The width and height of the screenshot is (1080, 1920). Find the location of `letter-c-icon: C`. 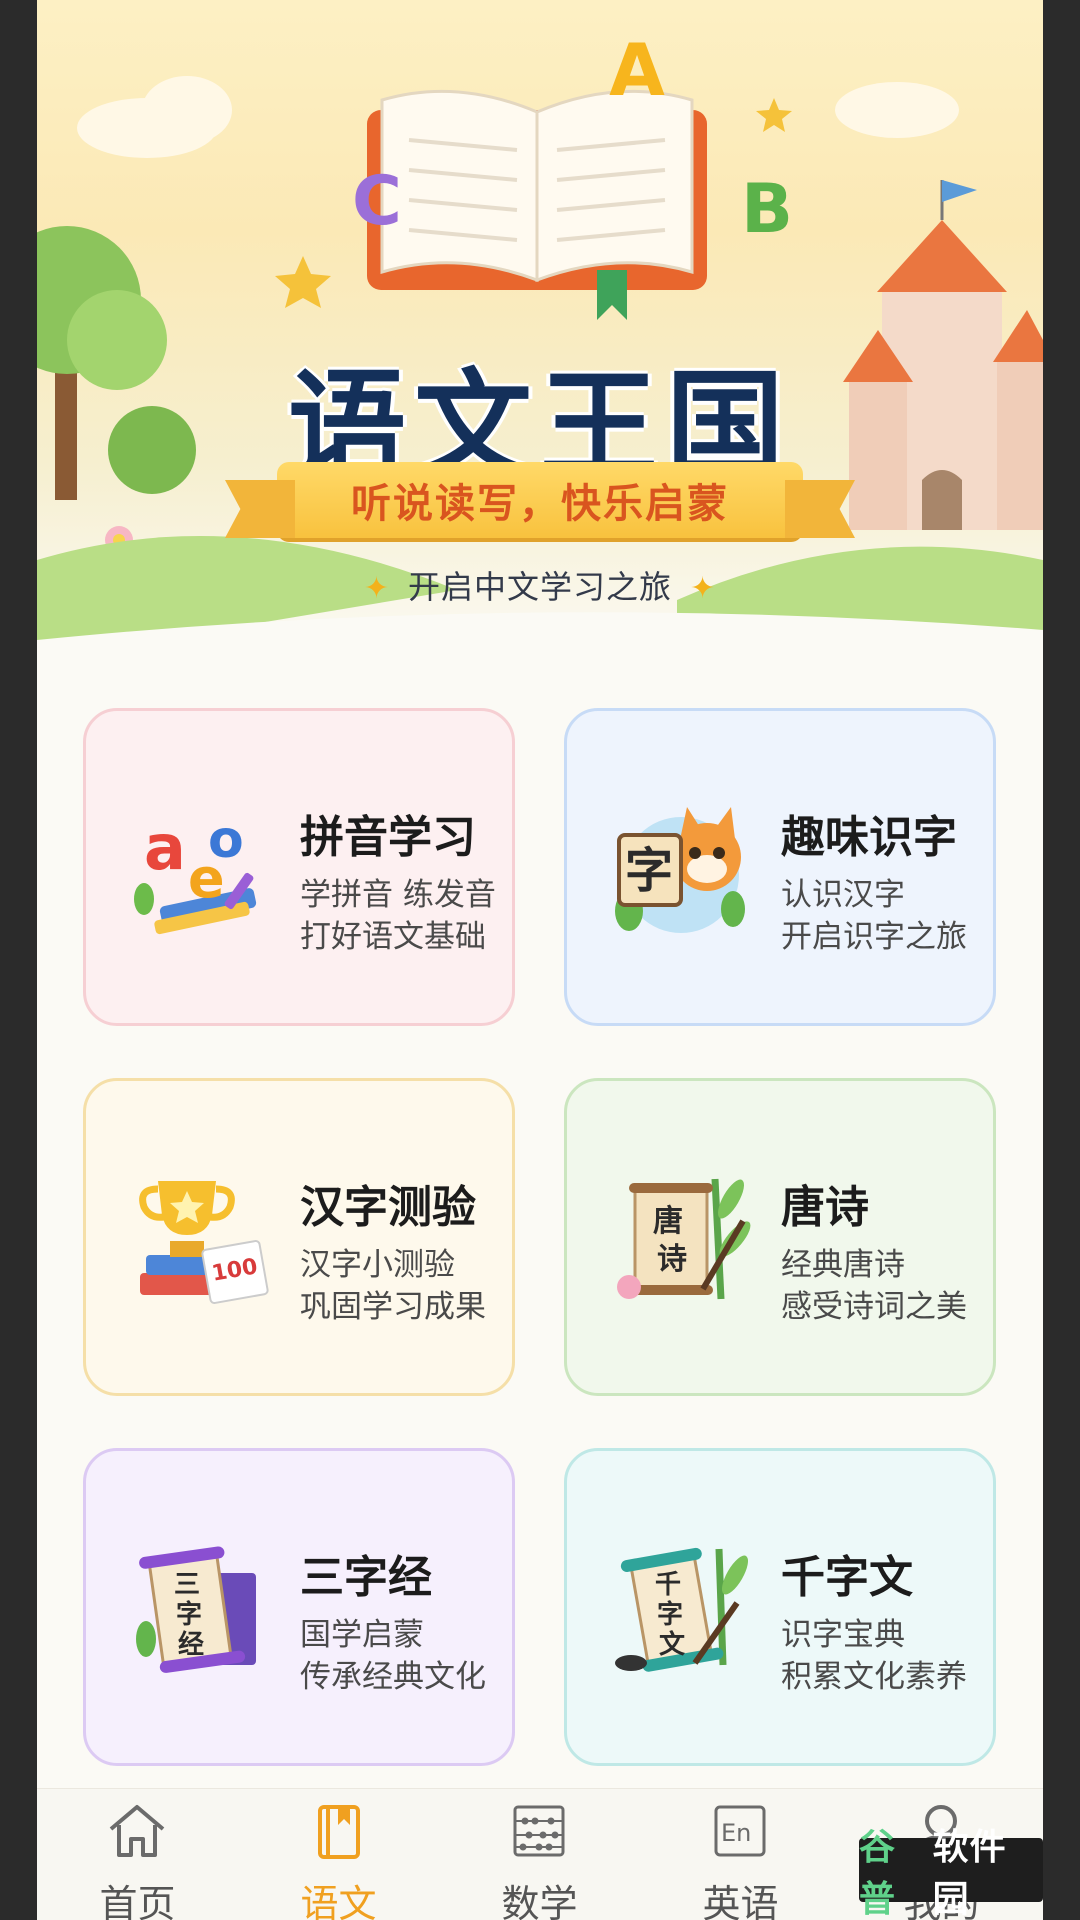

letter-c-icon: C is located at coordinates (377, 201).